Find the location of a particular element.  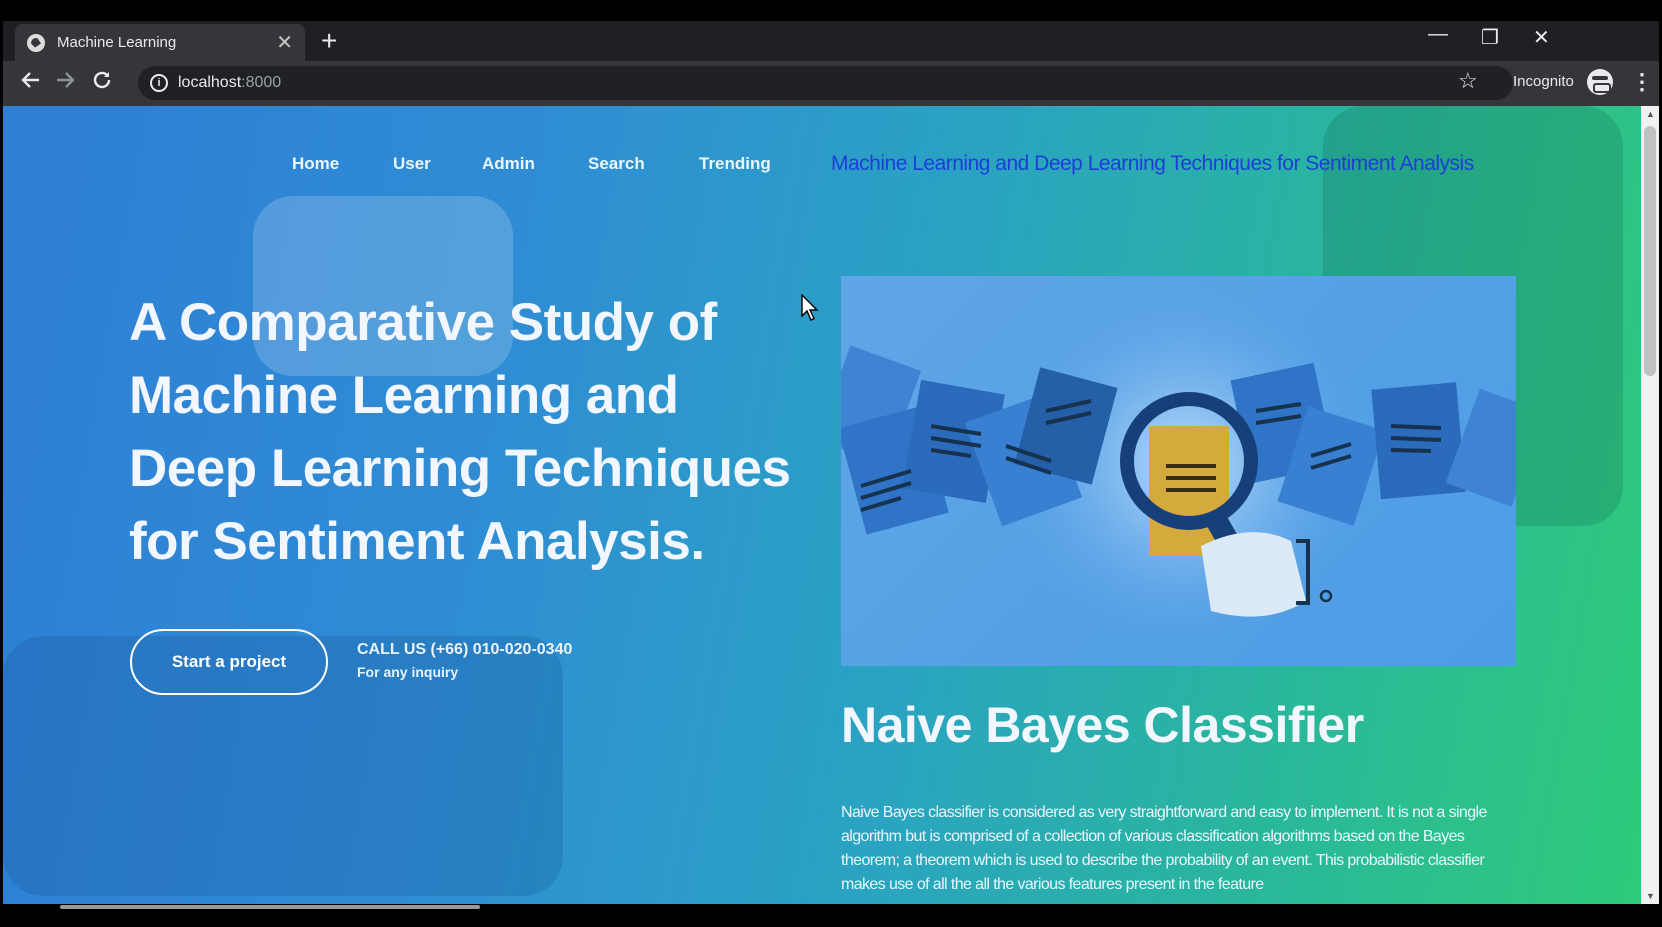

horizontal-scrollbar-thumb is located at coordinates (270, 907).